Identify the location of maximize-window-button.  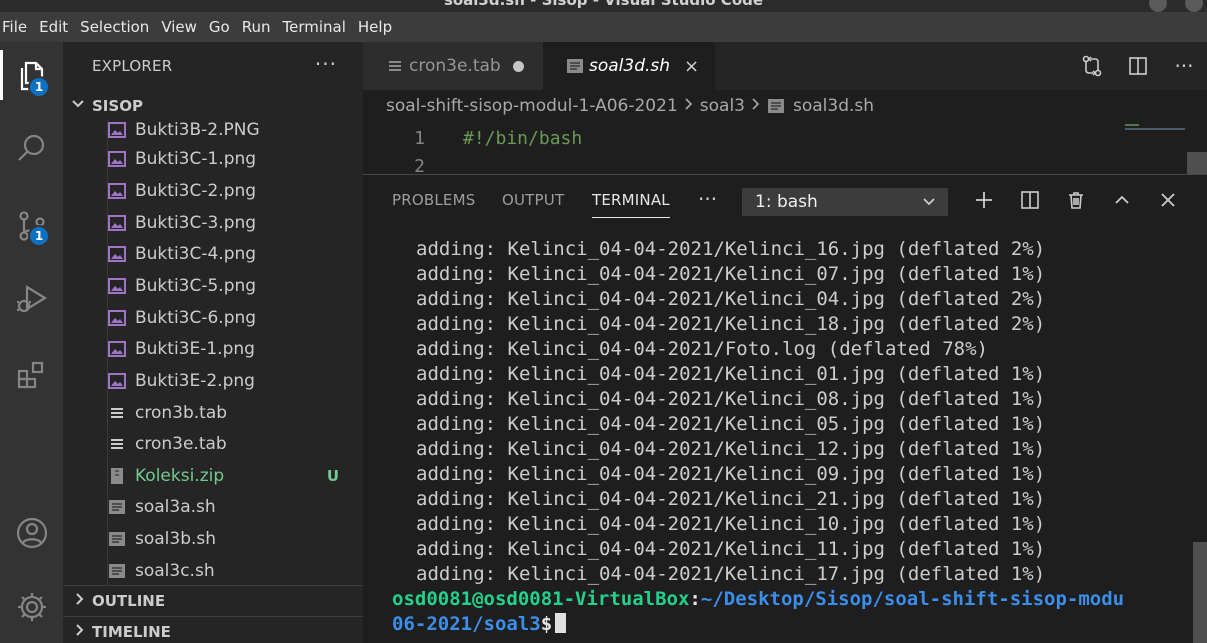
(1194, 6).